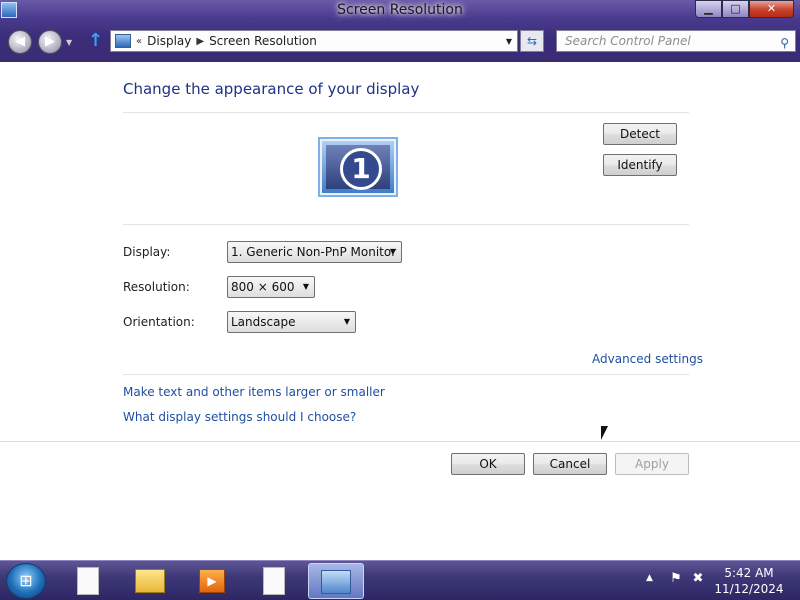  Describe the element at coordinates (159, 322) in the screenshot. I see `orientation-label: Orientation:` at that location.